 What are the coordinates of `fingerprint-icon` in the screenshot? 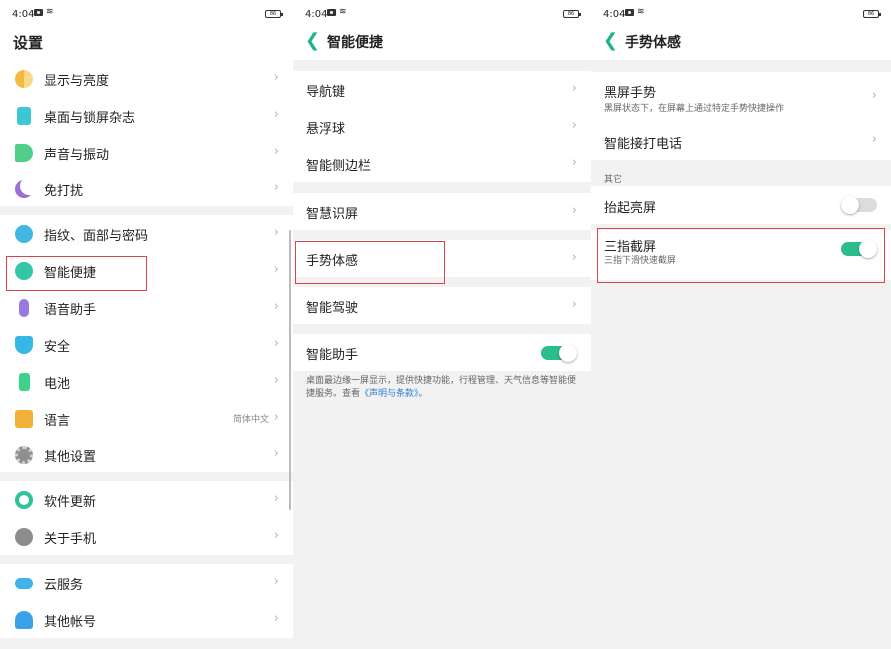 It's located at (24, 233).